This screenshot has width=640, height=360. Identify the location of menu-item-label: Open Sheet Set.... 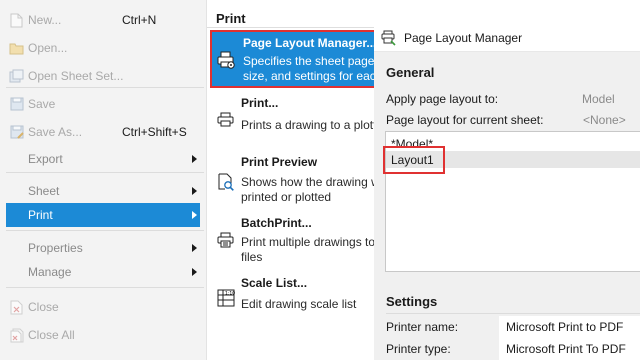
(76, 76).